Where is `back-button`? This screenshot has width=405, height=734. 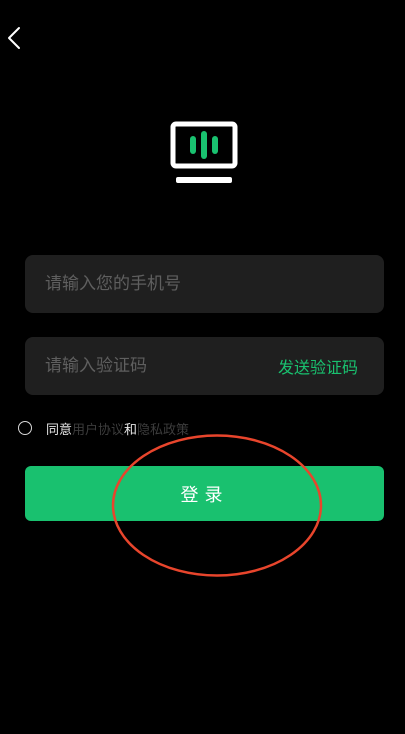 back-button is located at coordinates (14, 40).